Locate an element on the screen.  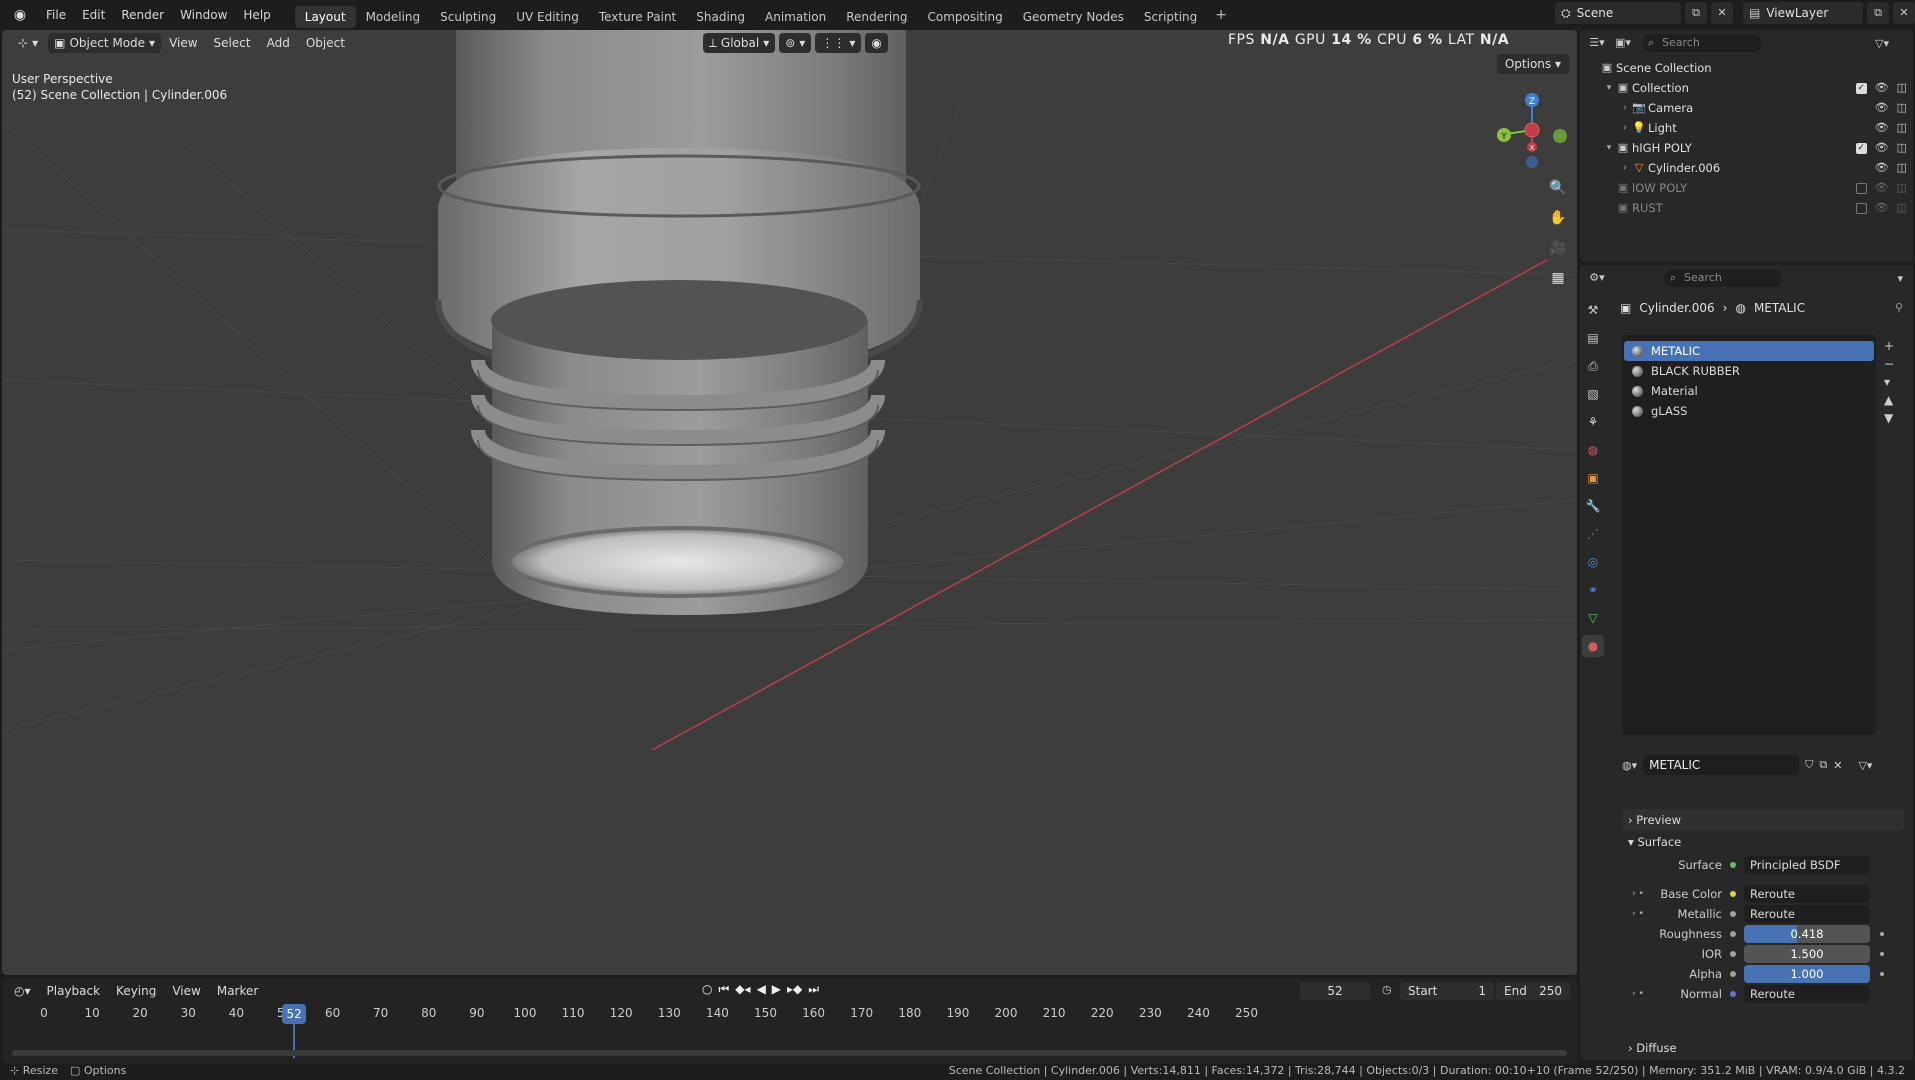
property-slider: 1.000 is located at coordinates (1807, 974).